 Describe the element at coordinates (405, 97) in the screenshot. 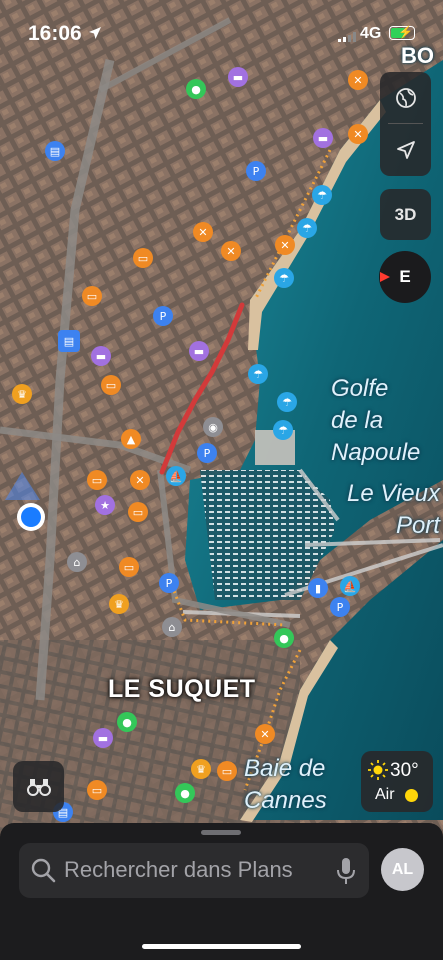

I see `map-mode-button` at that location.